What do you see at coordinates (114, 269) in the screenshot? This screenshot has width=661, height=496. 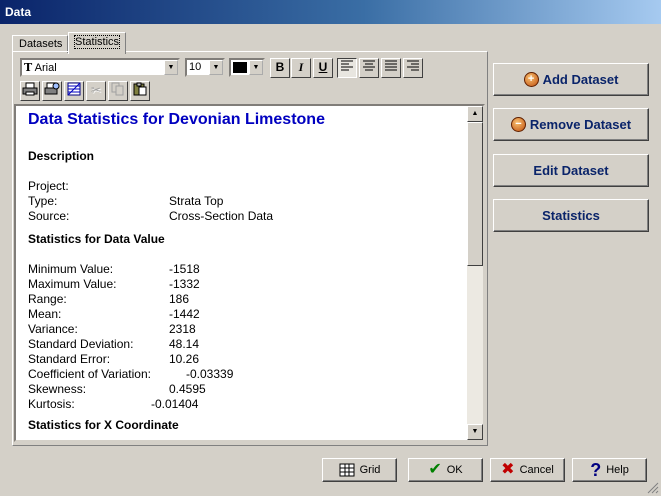 I see `stat-row: Minimum Value: -1518` at bounding box center [114, 269].